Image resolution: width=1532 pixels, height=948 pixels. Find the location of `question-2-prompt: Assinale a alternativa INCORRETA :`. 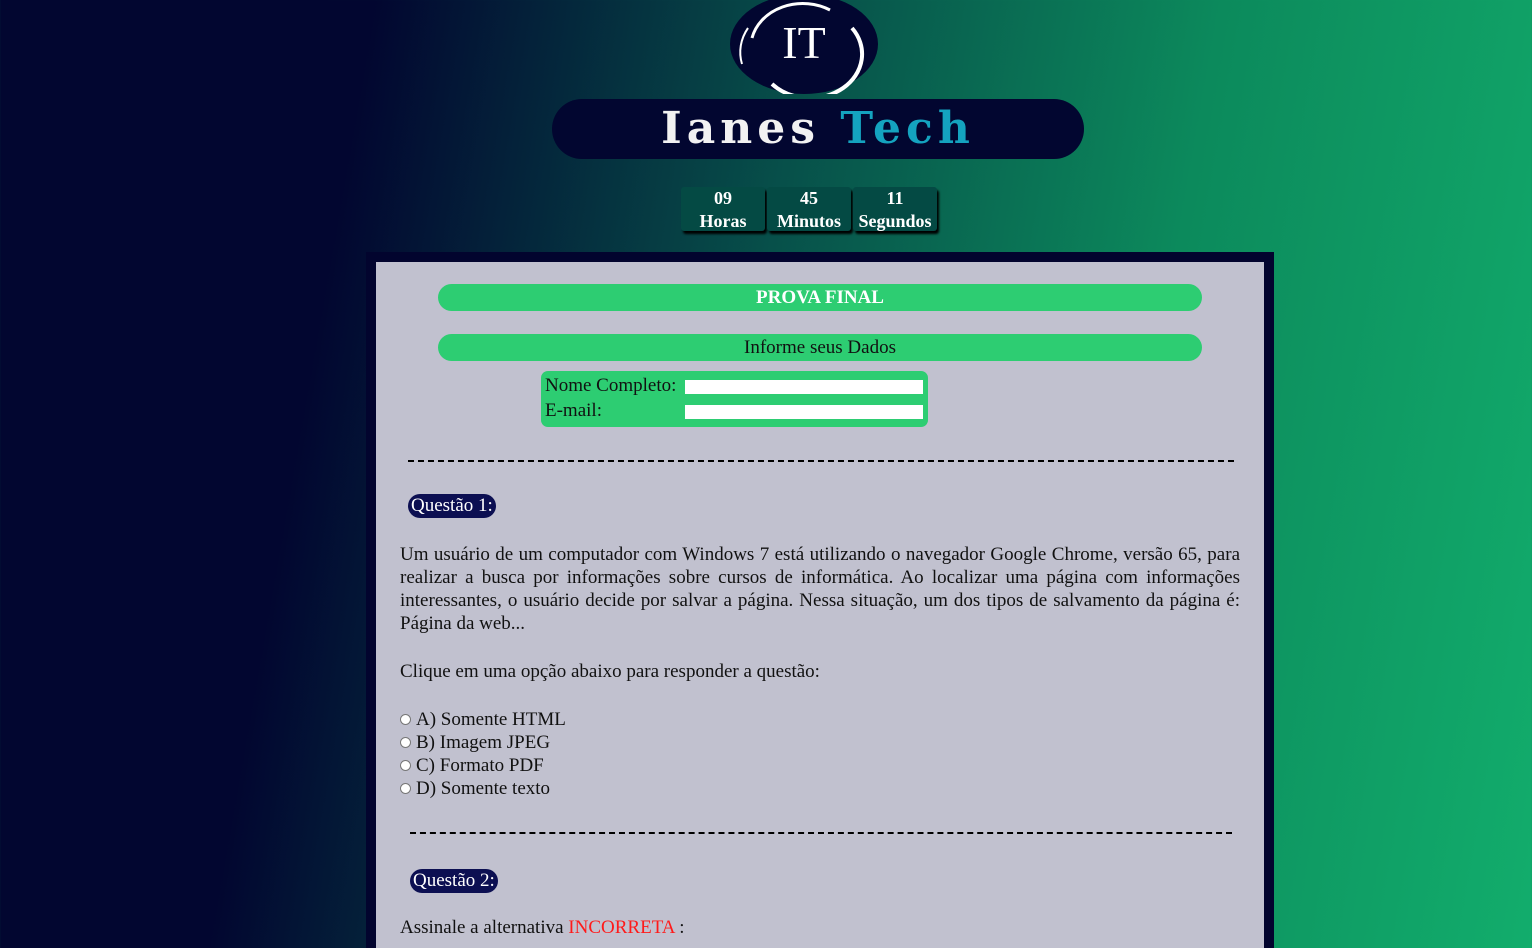

question-2-prompt: Assinale a alternativa INCORRETA : is located at coordinates (542, 927).